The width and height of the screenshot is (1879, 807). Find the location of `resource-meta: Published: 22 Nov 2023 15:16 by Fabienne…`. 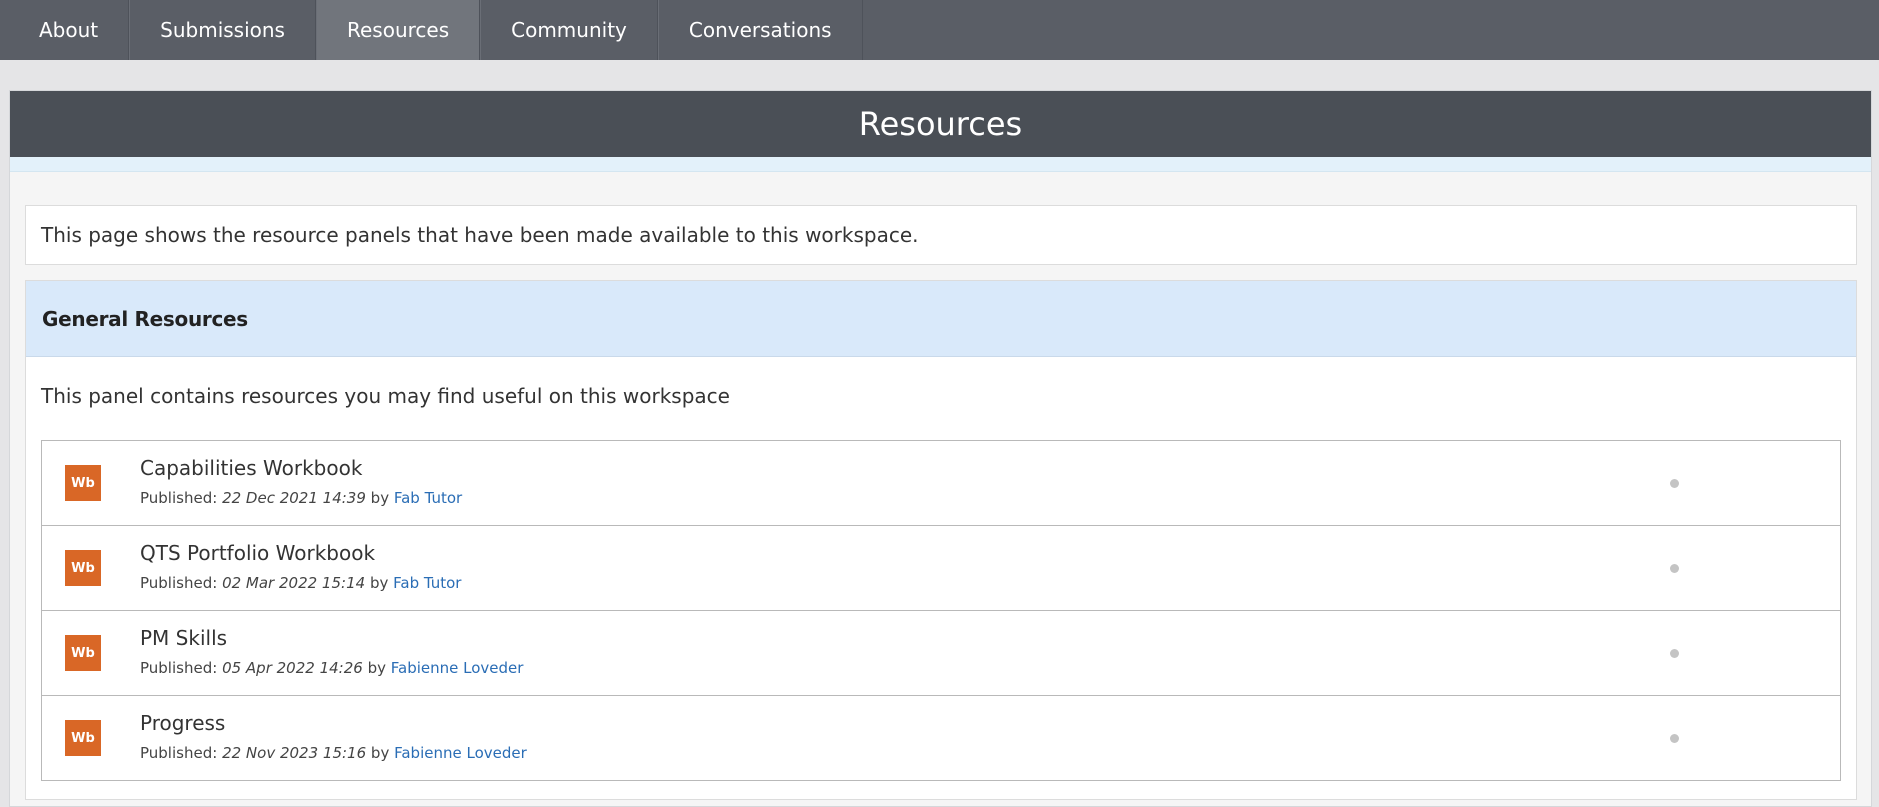

resource-meta: Published: 22 Nov 2023 15:16 by Fabienne… is located at coordinates (333, 753).